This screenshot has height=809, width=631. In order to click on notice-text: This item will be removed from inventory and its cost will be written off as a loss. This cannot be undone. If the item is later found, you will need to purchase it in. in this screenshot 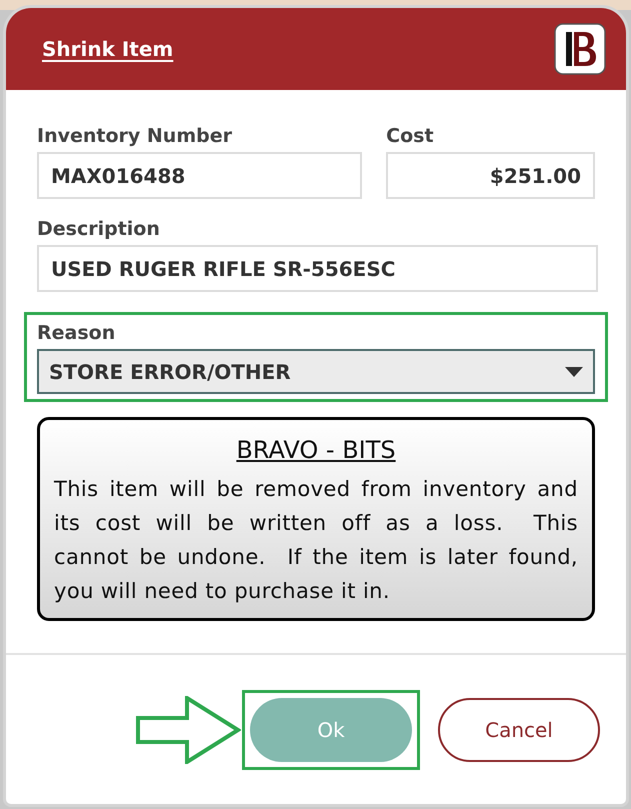, I will do `click(316, 540)`.